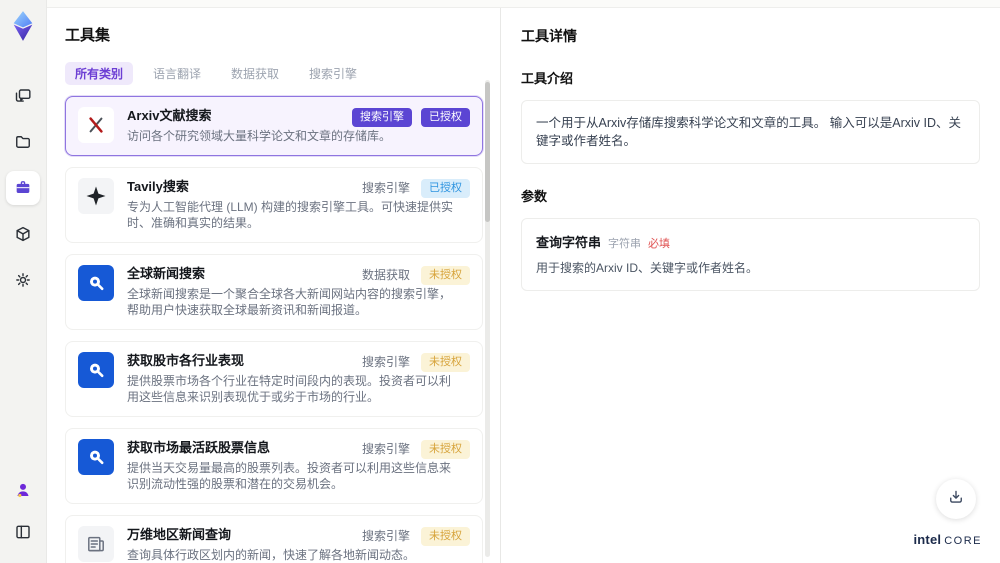 The height and width of the screenshot is (563, 1000). What do you see at coordinates (647, 268) in the screenshot?
I see `param-desc: 用于搜索的Arxiv ID、关键字或作者姓名。` at bounding box center [647, 268].